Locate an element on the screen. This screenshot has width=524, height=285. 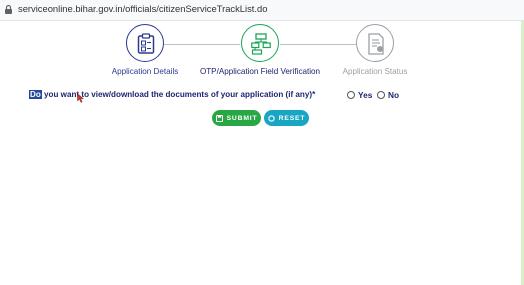
reset-label: RESET is located at coordinates (292, 118).